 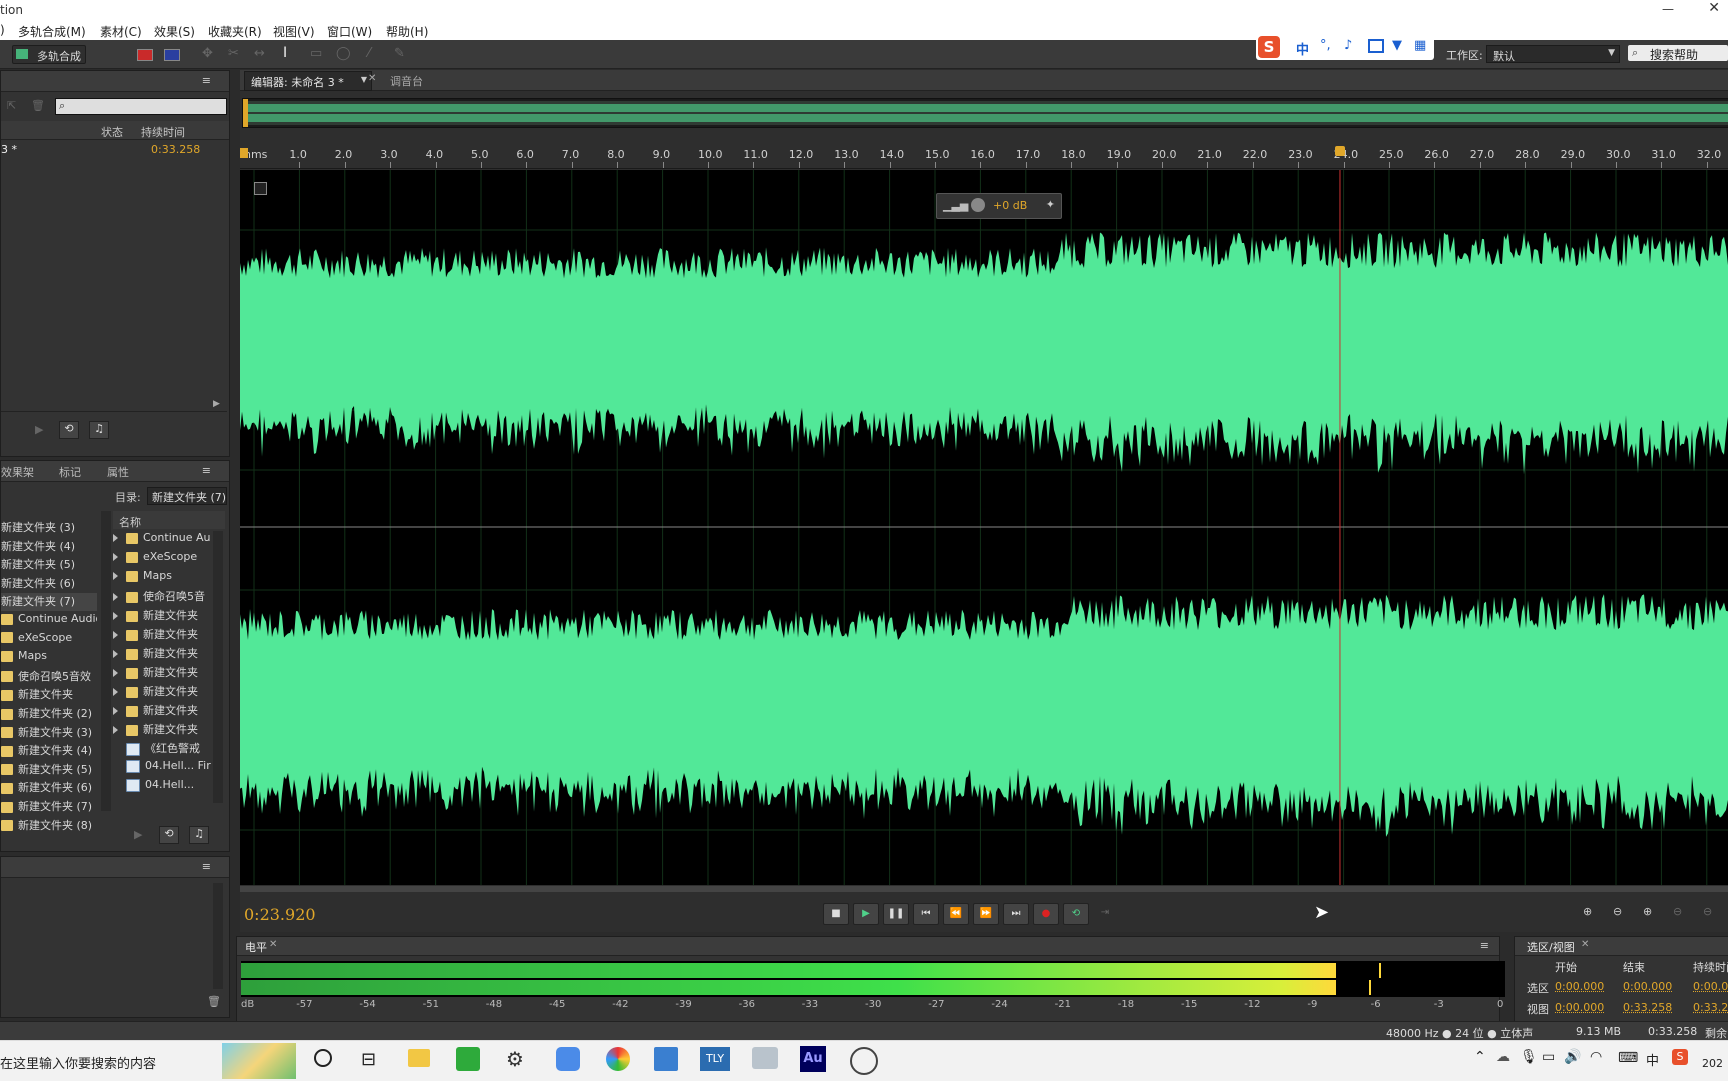 I want to click on zoom-out-full-icon: ⊖, so click(x=1707, y=911).